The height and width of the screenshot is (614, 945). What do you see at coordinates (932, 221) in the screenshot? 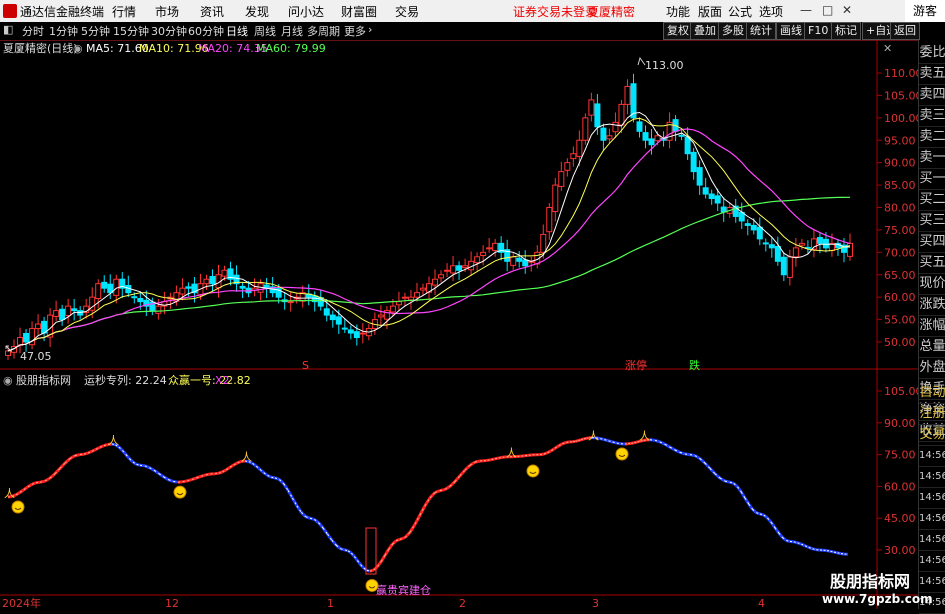
I see `rail-item-8: 买三` at bounding box center [932, 221].